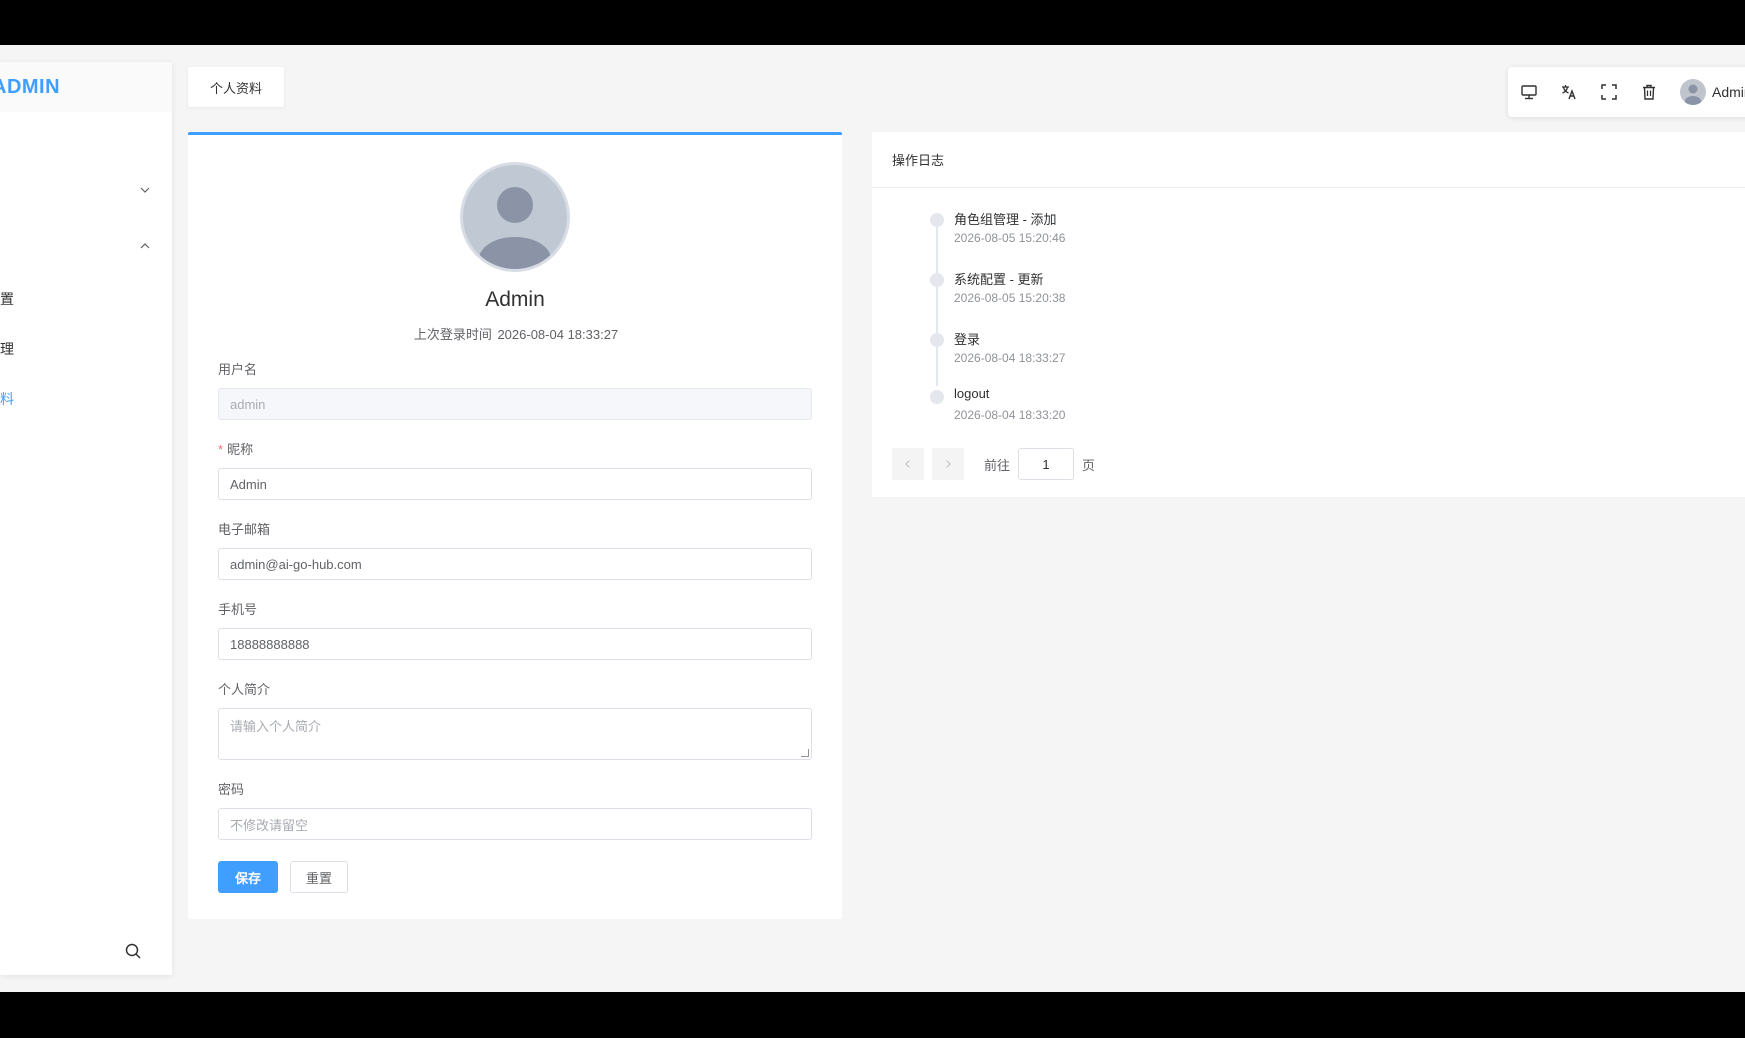 The image size is (1745, 1038). I want to click on sidebar-subitem-file-manage: 件管理, so click(86, 349).